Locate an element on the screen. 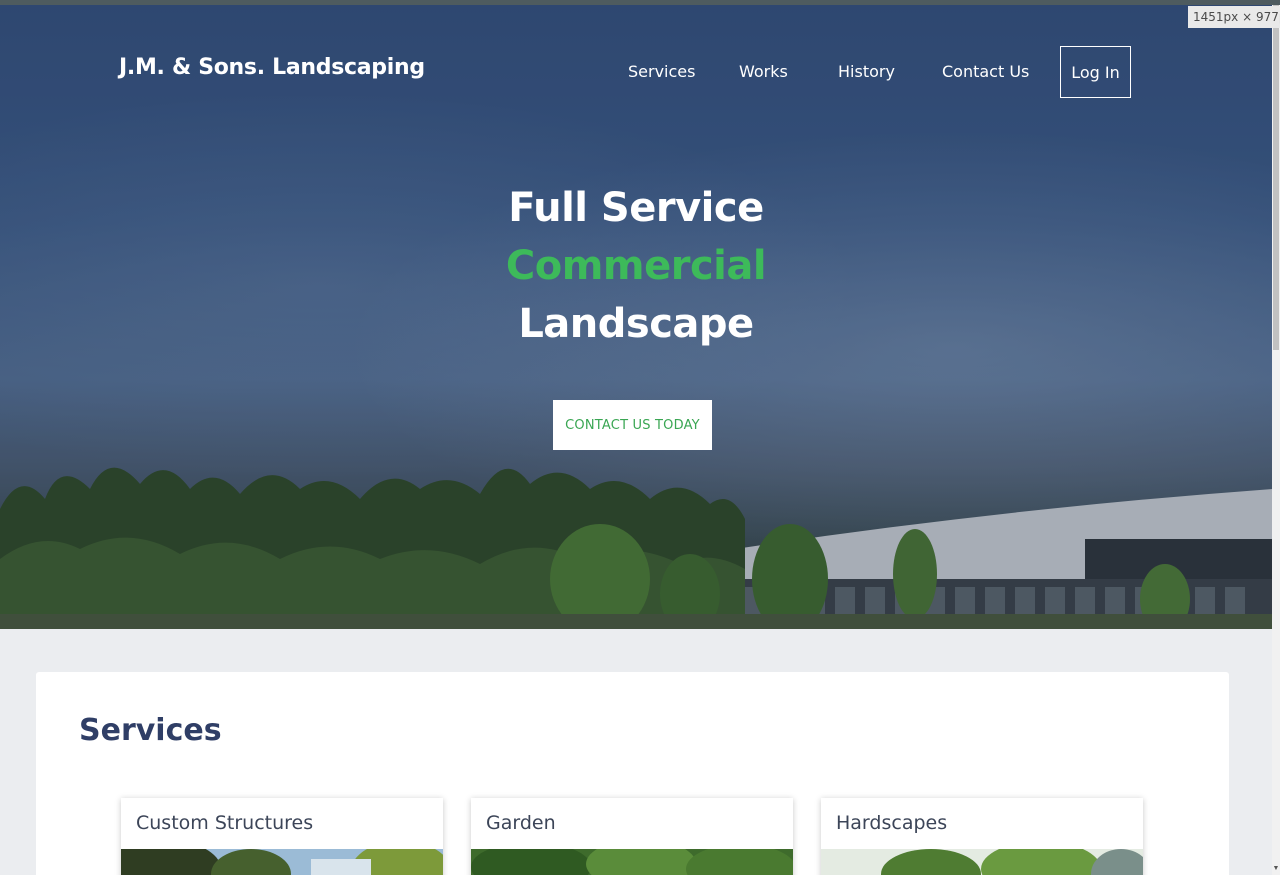 Image resolution: width=1280 pixels, height=875 pixels. browser-top-strip is located at coordinates (640, 2).